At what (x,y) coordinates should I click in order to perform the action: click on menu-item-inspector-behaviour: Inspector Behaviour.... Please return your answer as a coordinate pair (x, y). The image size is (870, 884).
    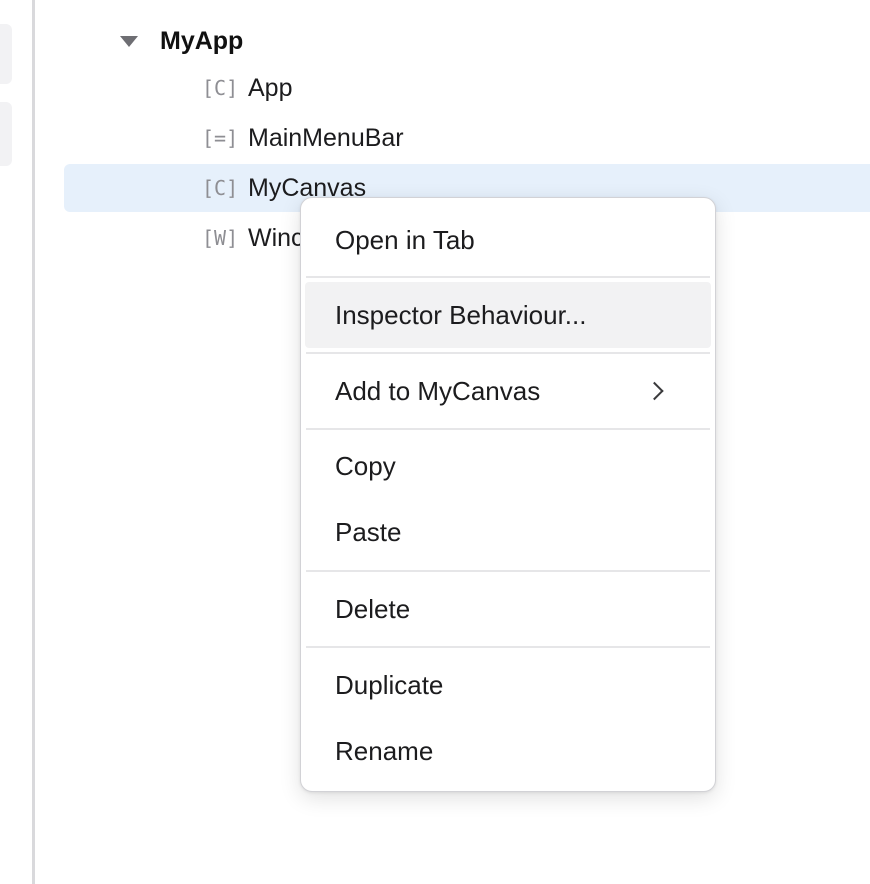
    Looking at the image, I should click on (508, 315).